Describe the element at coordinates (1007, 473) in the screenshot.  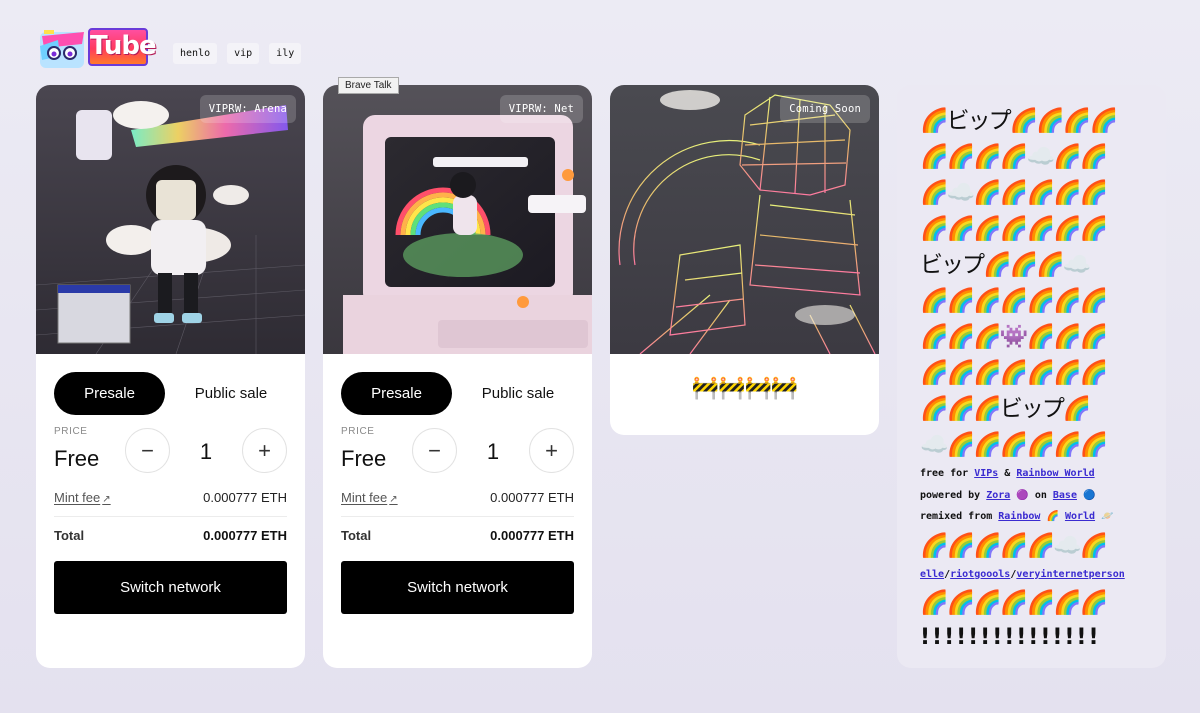
I see `amp-text: &` at that location.